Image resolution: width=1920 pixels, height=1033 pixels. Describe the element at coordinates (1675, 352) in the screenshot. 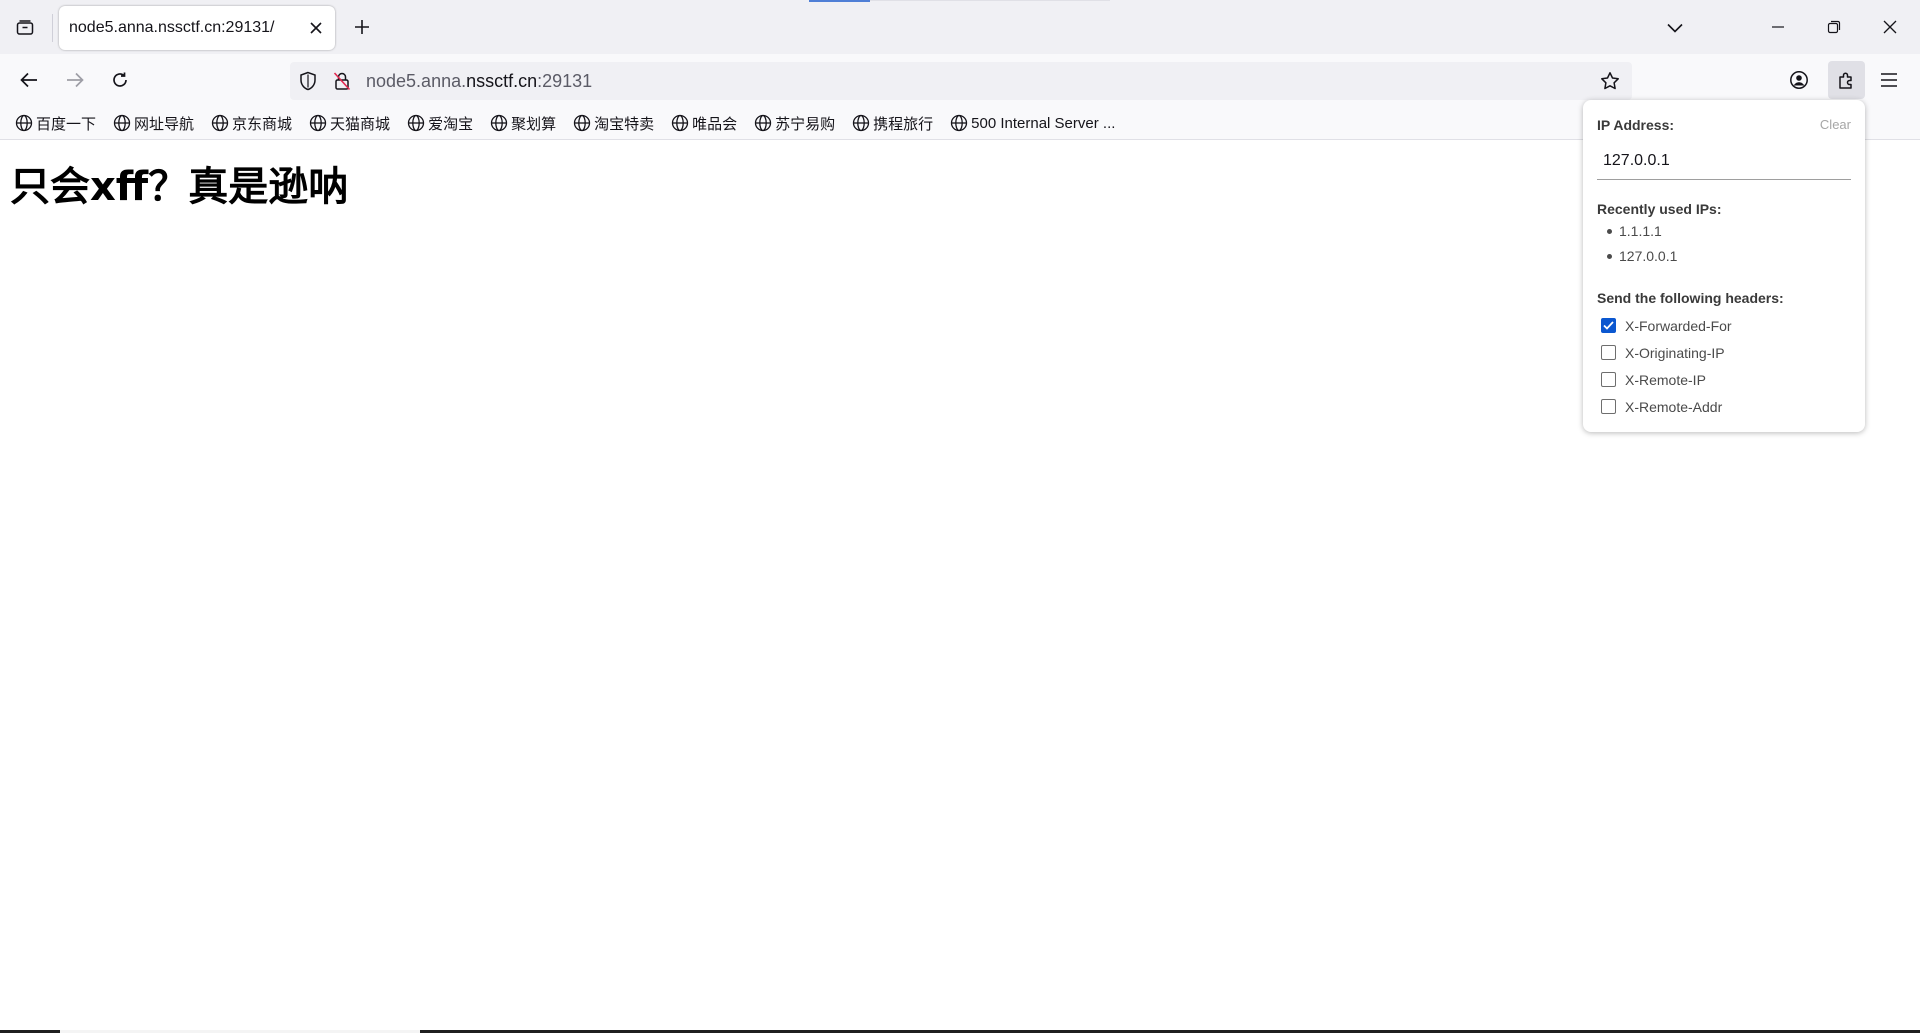

I see `header-option-label: X-Originating-IP` at that location.